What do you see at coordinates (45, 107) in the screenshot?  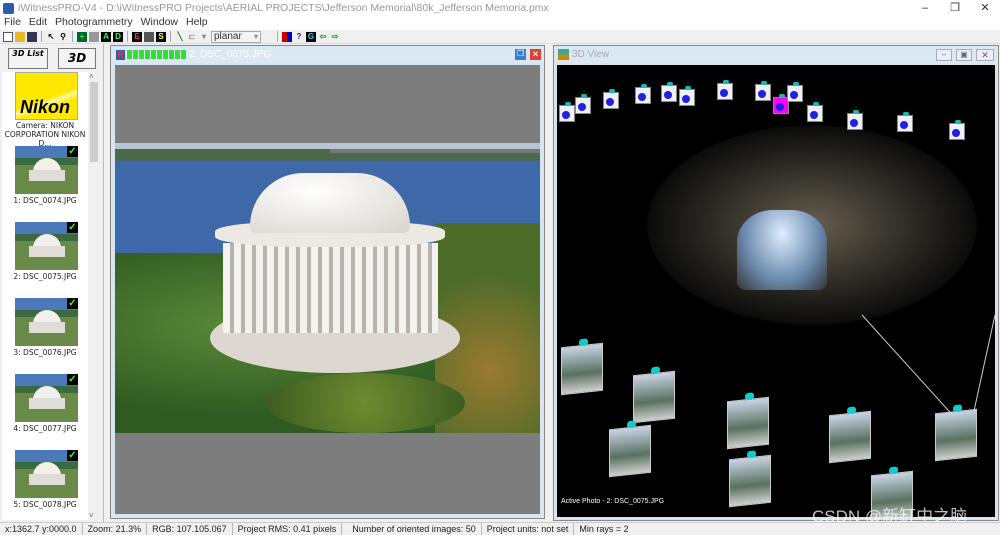 I see `camera-brand: Nikon` at bounding box center [45, 107].